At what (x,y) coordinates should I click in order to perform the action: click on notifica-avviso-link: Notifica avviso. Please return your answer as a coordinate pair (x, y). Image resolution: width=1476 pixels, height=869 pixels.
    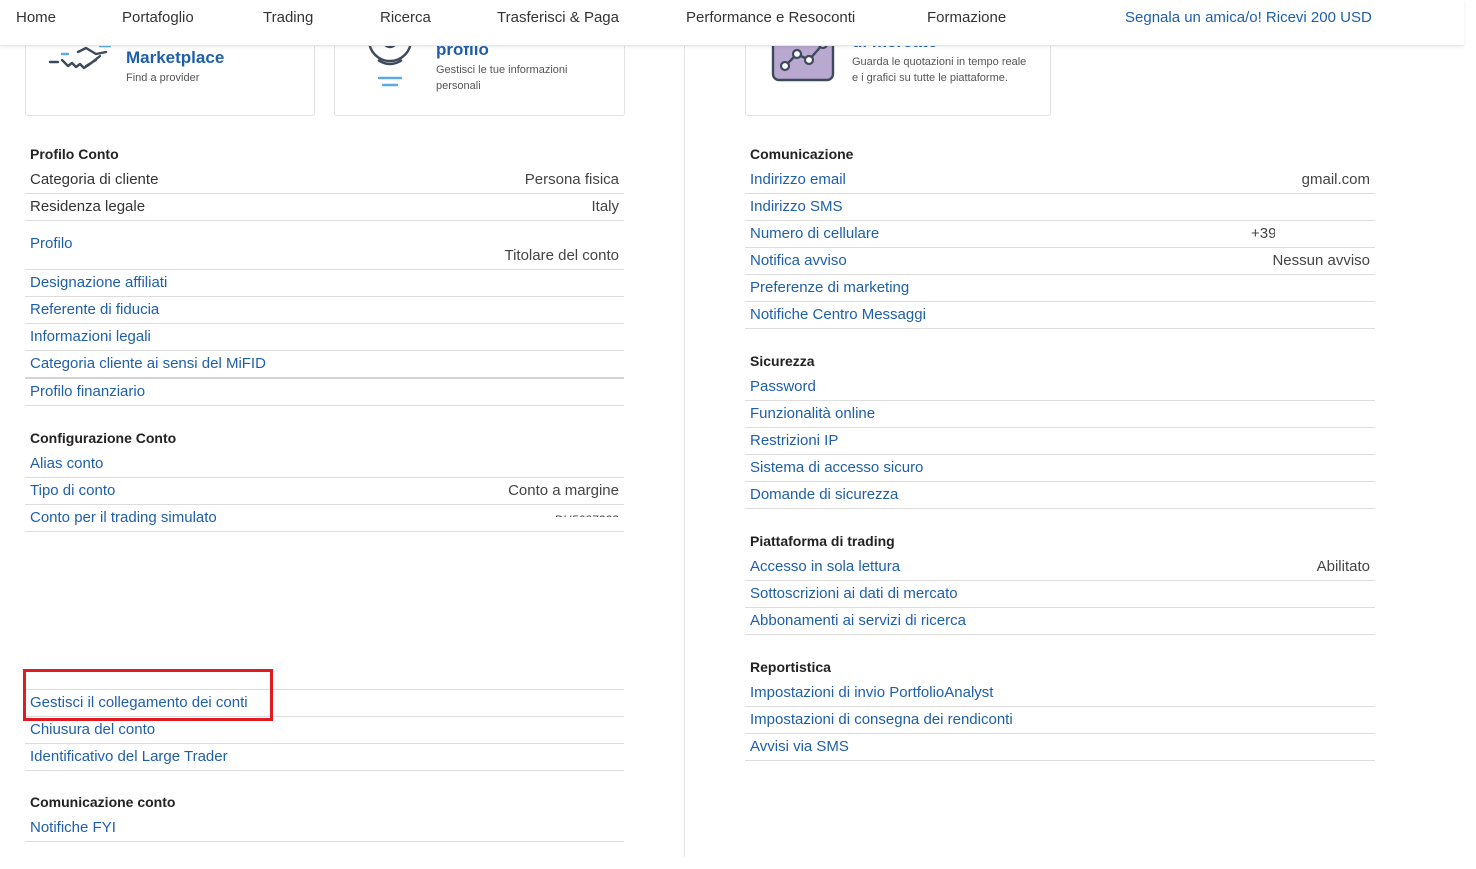
    Looking at the image, I should click on (798, 261).